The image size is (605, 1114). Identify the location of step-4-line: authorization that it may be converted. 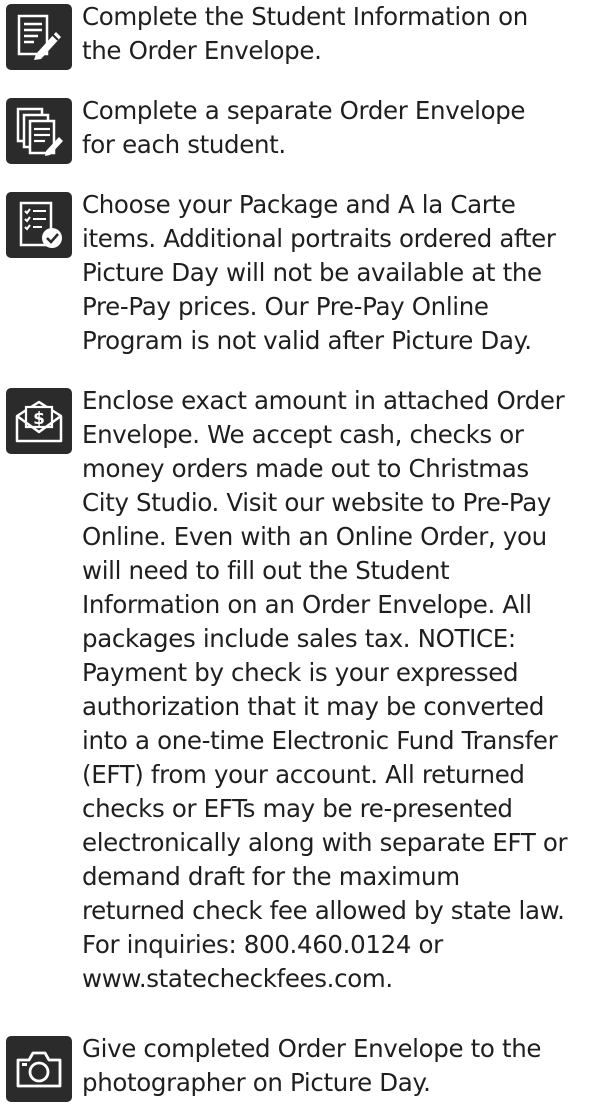
(313, 706).